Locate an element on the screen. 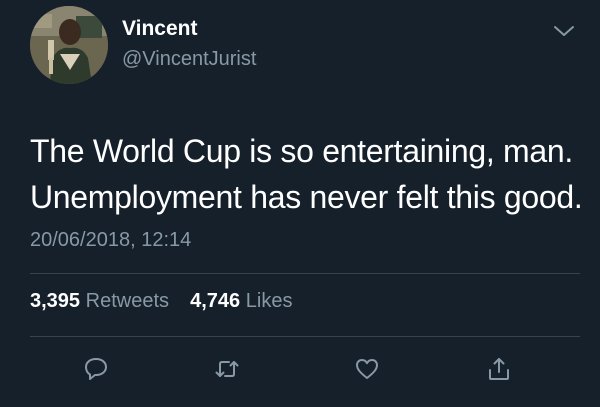 The height and width of the screenshot is (407, 600). engagement-stats: 3,395 Retweets 4,746 Likes is located at coordinates (161, 301).